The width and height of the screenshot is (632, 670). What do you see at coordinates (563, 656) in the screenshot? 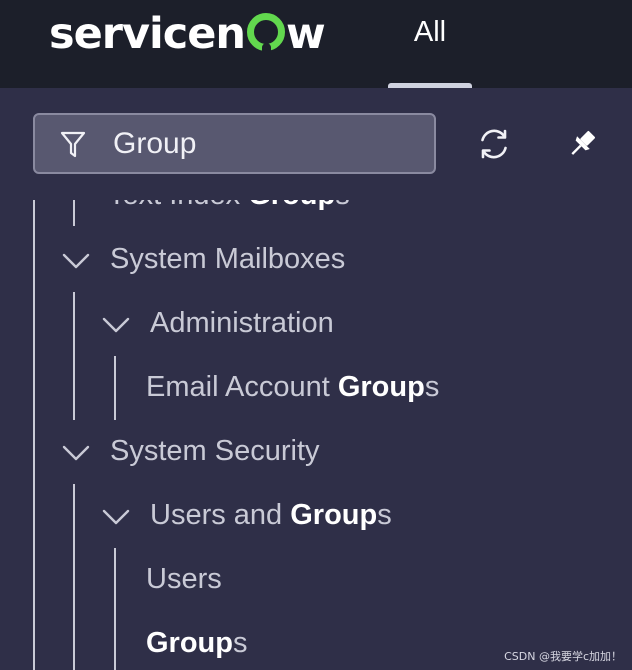
I see `watermark: CSDN @我要学c加加！` at bounding box center [563, 656].